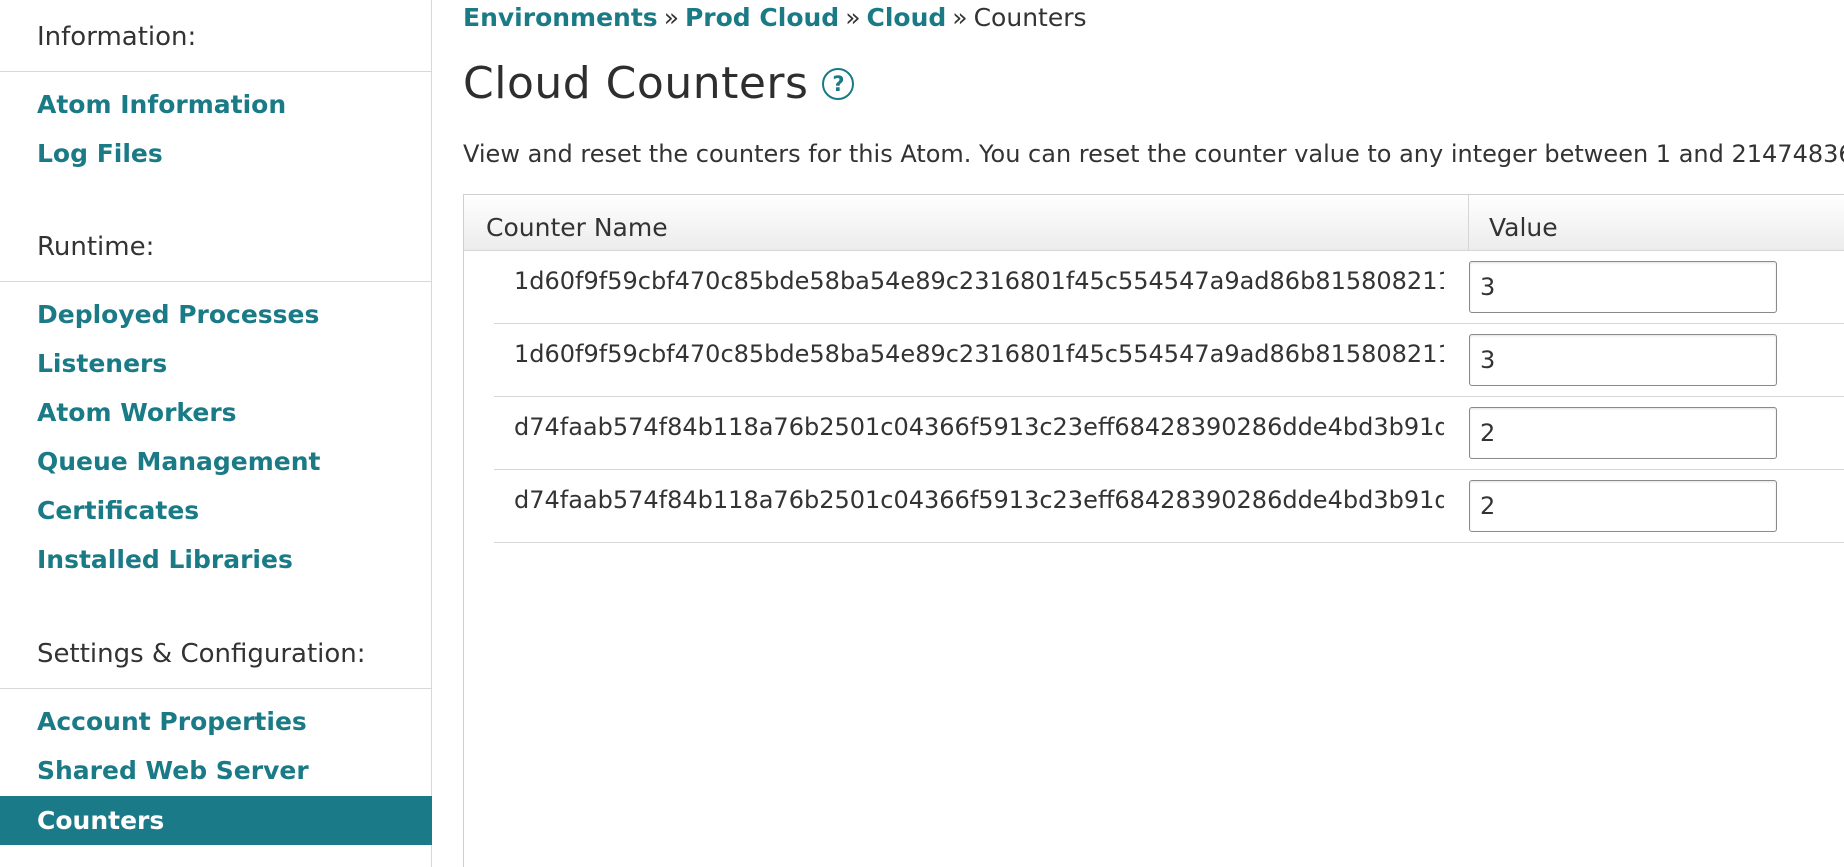 This screenshot has height=867, width=1844. What do you see at coordinates (216, 820) in the screenshot?
I see `sidebar-item-counters: Counters` at bounding box center [216, 820].